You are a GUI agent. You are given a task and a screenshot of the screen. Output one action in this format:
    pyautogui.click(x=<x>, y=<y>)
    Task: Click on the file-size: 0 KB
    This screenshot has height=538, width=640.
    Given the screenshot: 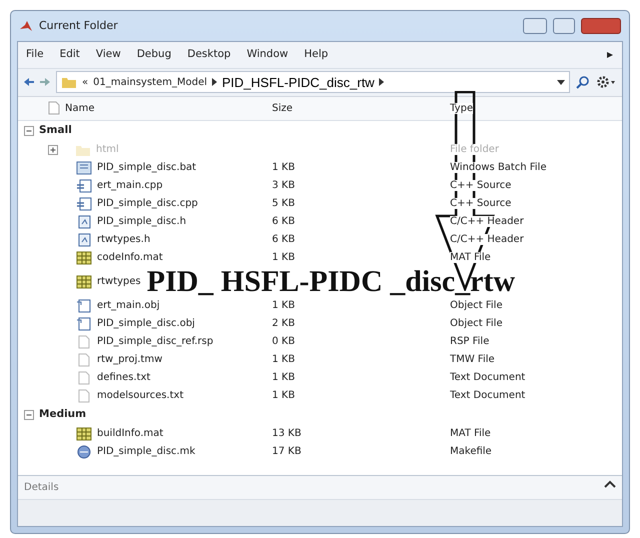 What is the action you would take?
    pyautogui.click(x=283, y=342)
    